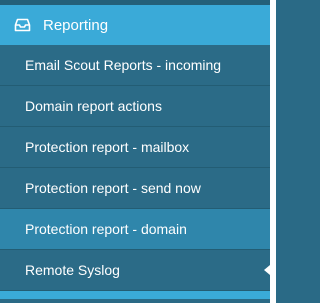 This screenshot has height=303, width=320. I want to click on sidebar-bottom-strip, so click(135, 295).